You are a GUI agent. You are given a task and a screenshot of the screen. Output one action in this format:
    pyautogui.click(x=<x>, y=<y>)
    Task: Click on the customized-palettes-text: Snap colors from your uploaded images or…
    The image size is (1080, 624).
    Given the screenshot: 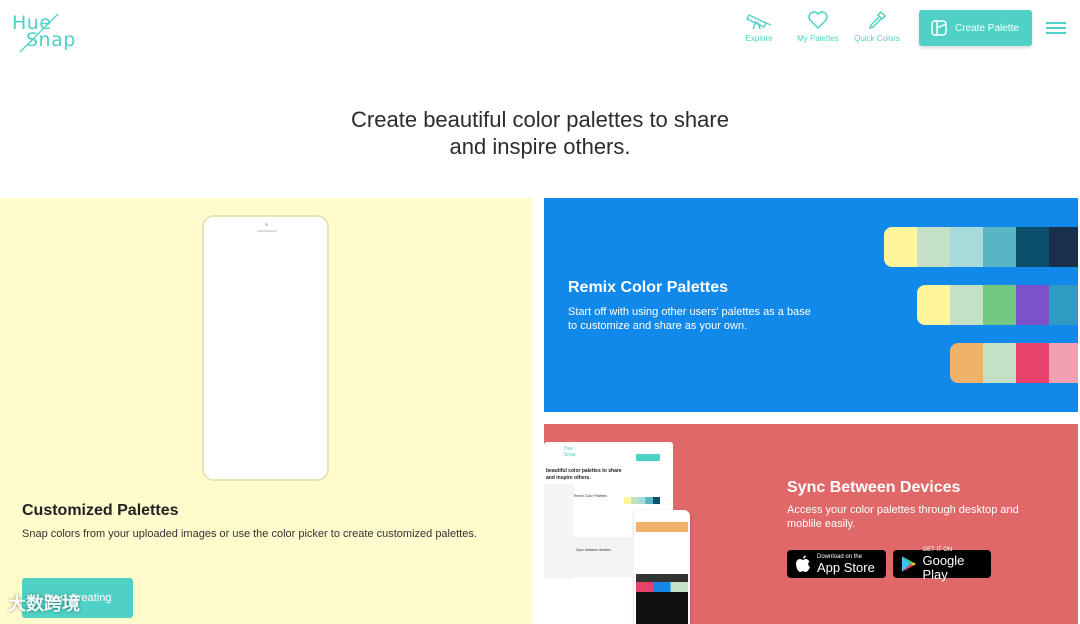 What is the action you would take?
    pyautogui.click(x=249, y=534)
    